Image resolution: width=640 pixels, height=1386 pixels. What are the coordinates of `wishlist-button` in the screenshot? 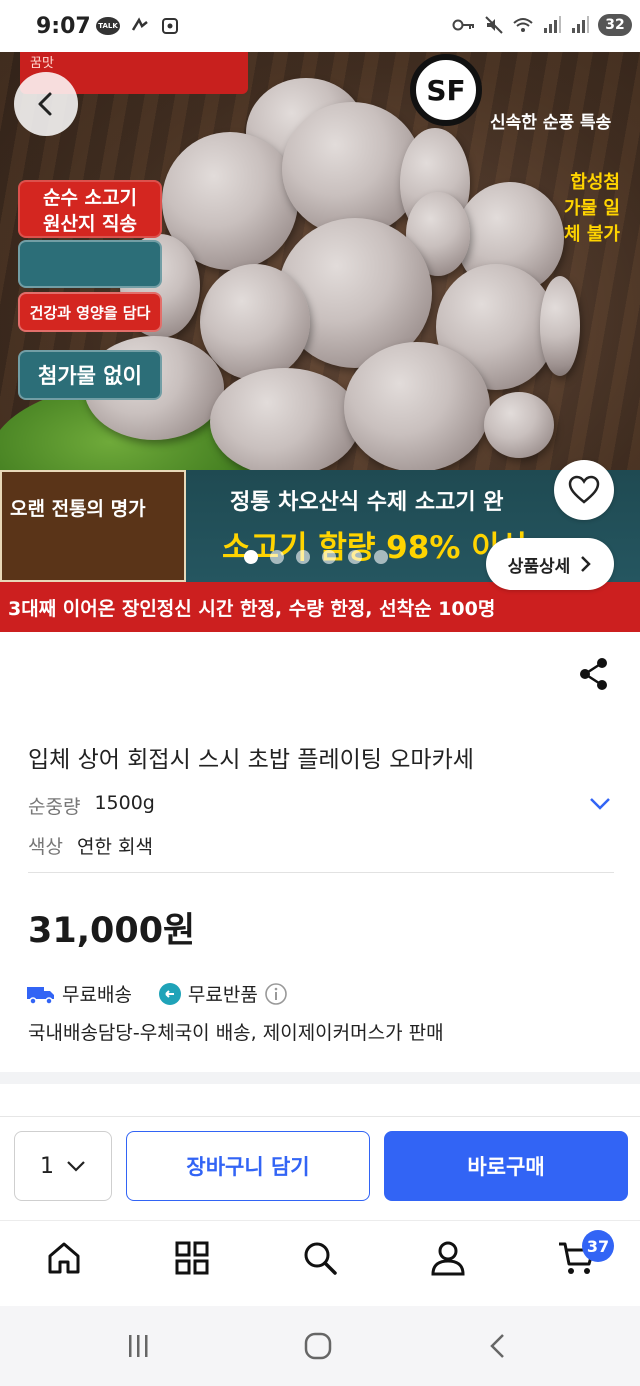 It's located at (584, 490).